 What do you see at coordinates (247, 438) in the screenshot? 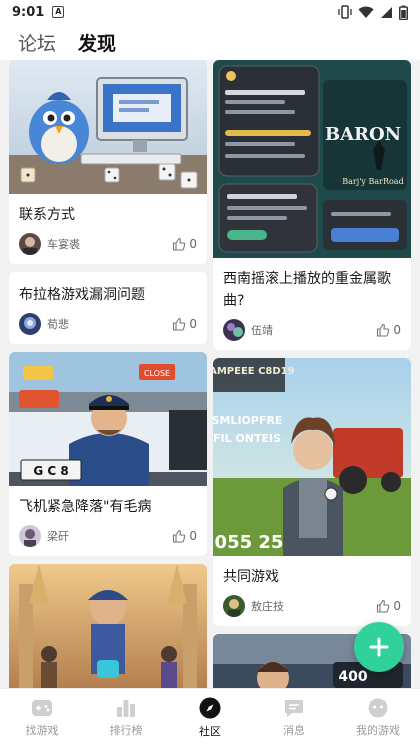
I see `game-line2-text: FIL ONTEIS` at bounding box center [247, 438].